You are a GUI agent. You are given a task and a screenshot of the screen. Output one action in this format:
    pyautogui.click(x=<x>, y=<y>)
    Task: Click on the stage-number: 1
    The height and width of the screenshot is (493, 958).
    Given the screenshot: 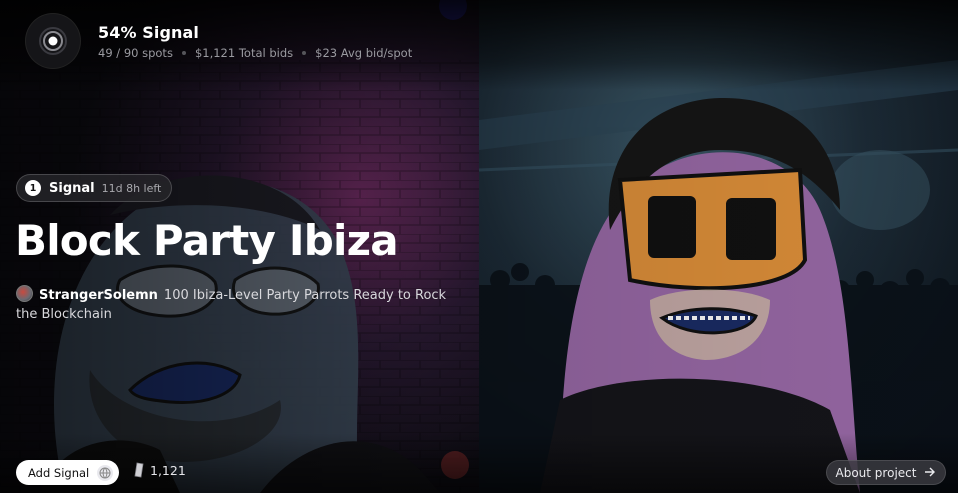 What is the action you would take?
    pyautogui.click(x=33, y=188)
    